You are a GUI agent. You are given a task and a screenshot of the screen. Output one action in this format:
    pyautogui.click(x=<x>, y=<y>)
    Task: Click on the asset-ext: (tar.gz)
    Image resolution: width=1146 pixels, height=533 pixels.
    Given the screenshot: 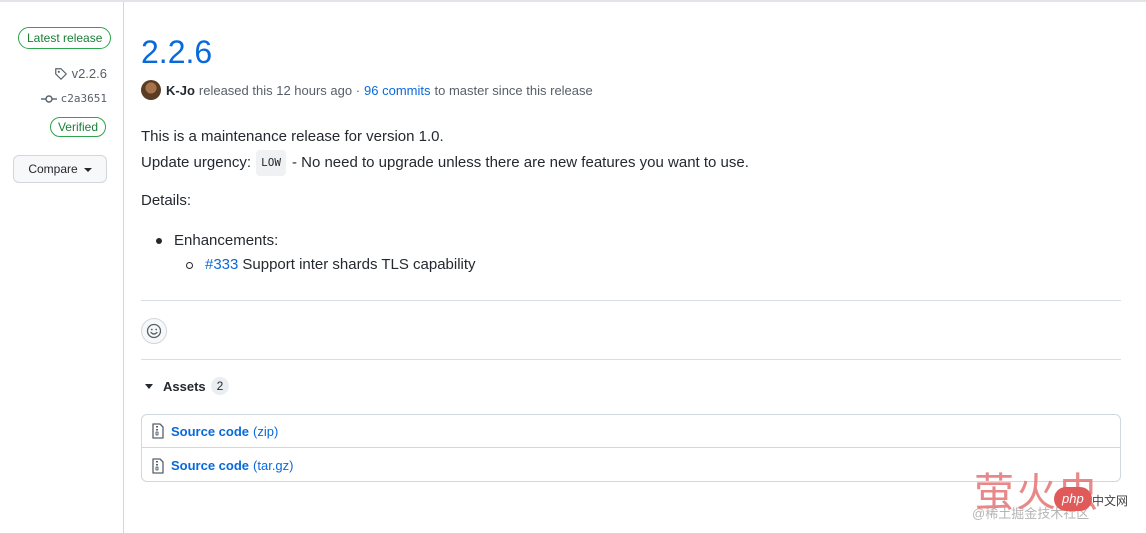 What is the action you would take?
    pyautogui.click(x=273, y=465)
    